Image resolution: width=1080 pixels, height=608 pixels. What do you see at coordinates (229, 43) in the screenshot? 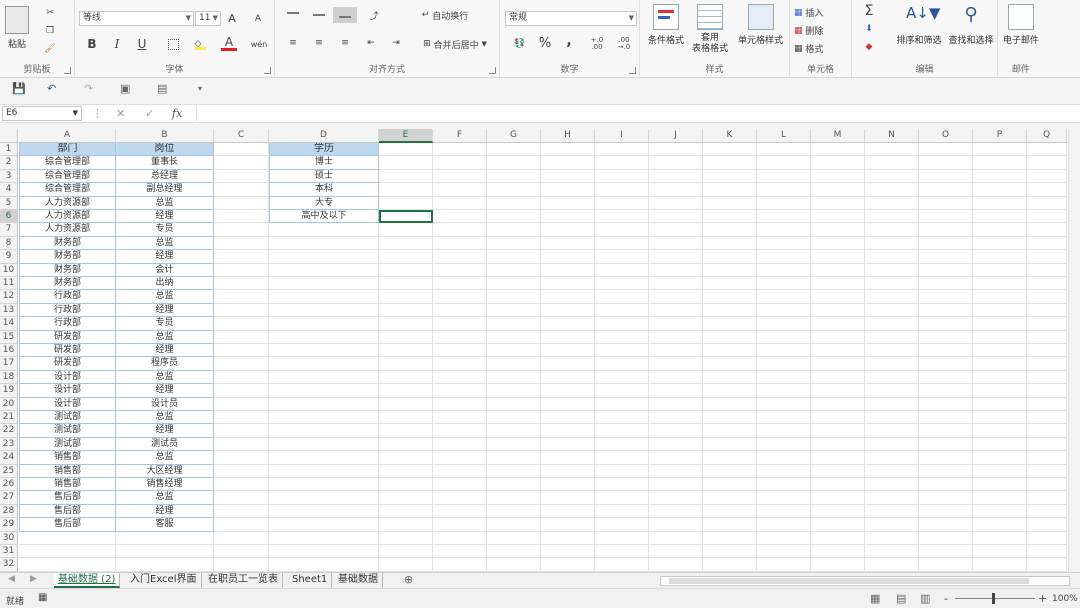
I see `font-color-button: A` at bounding box center [229, 43].